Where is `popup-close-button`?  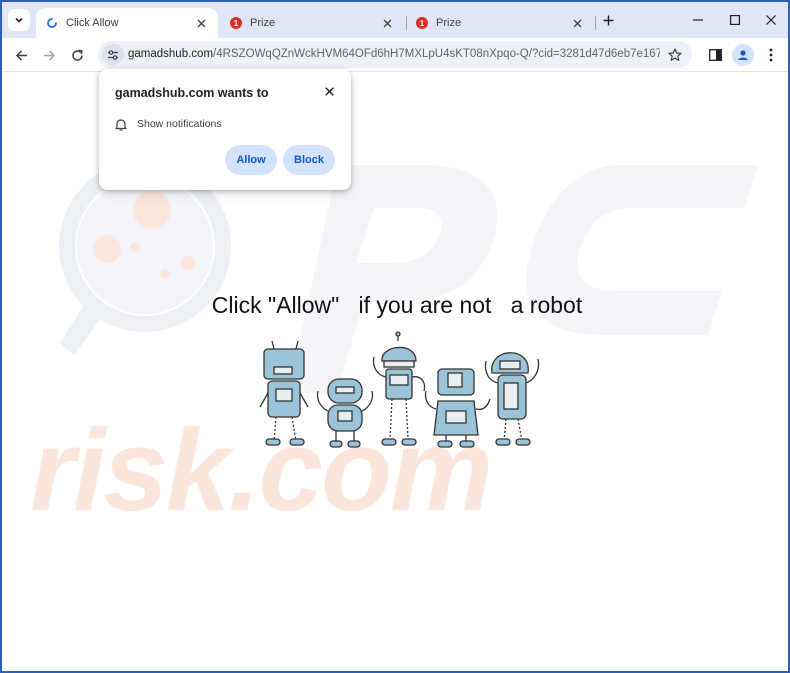 popup-close-button is located at coordinates (329, 91).